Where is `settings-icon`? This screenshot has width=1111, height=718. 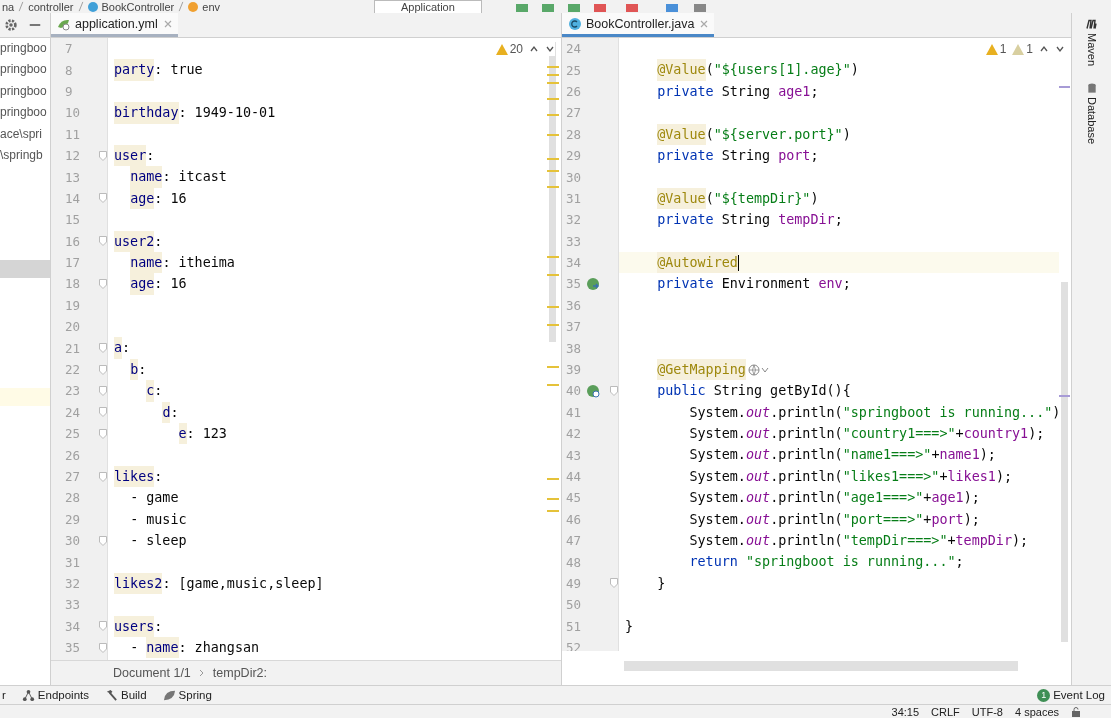
settings-icon is located at coordinates (11, 25).